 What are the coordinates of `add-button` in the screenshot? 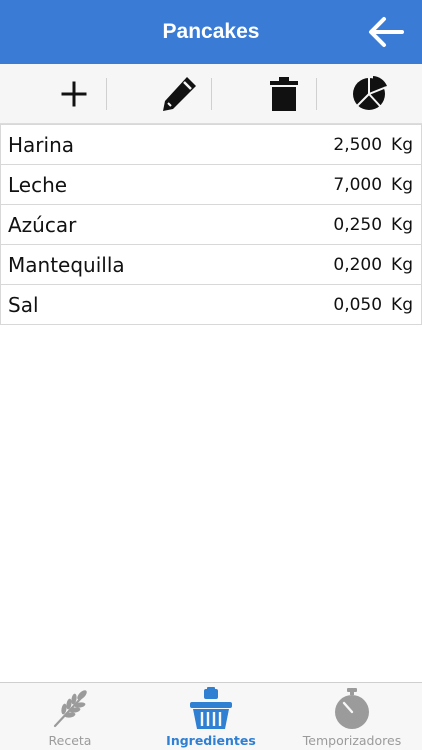 It's located at (74, 94).